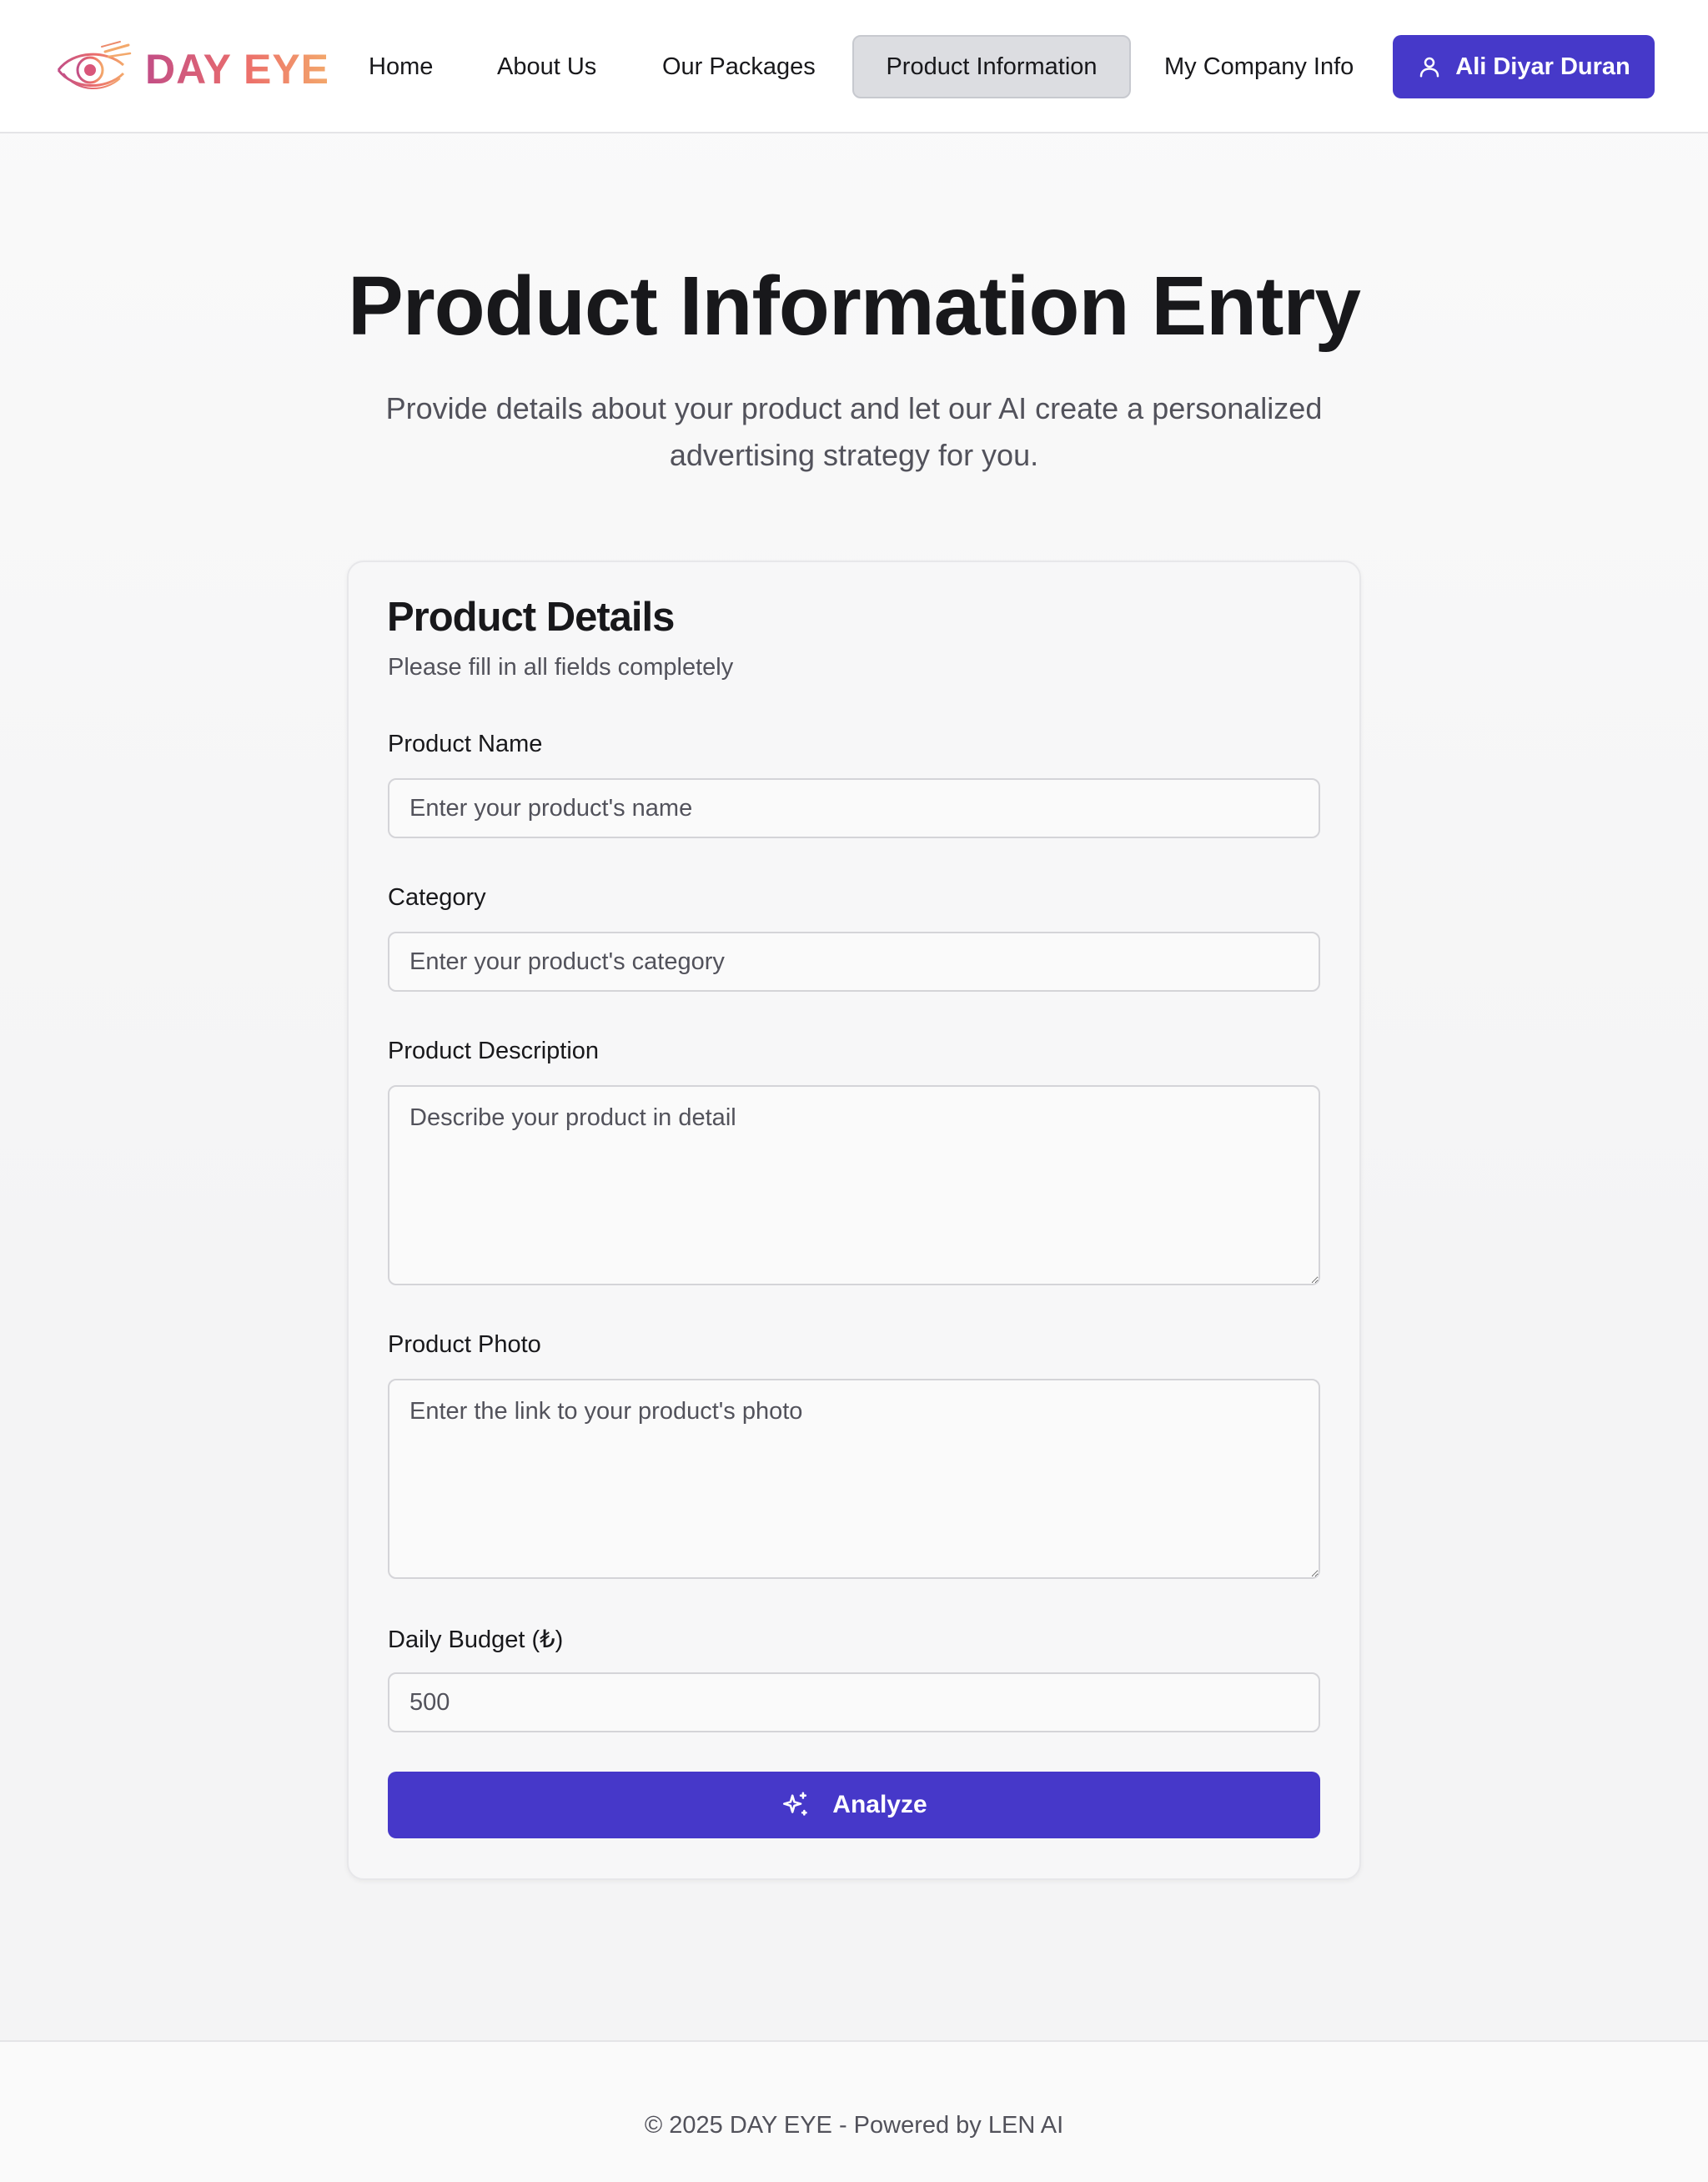 This screenshot has width=1708, height=2182. Describe the element at coordinates (237, 70) in the screenshot. I see `brand-name: DAY EYE` at that location.